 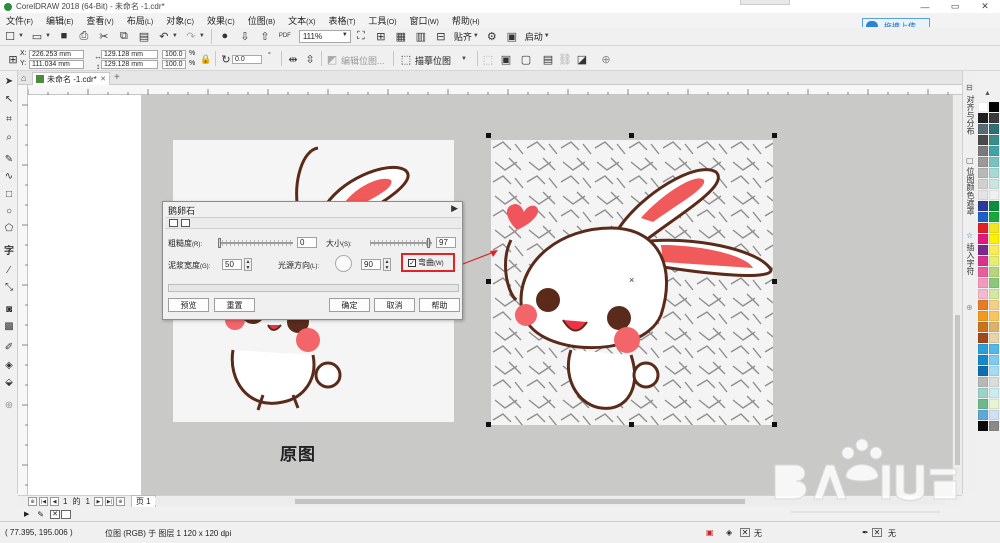 I want to click on palette-scroll-up-icon: ▲, so click(x=987, y=93).